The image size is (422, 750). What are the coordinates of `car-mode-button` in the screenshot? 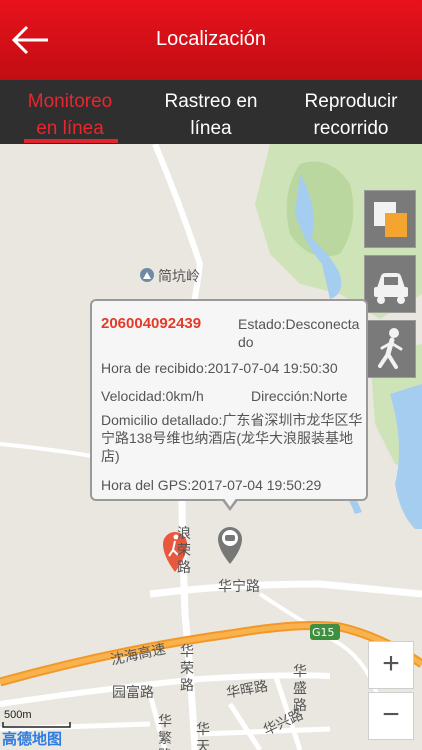 It's located at (390, 284).